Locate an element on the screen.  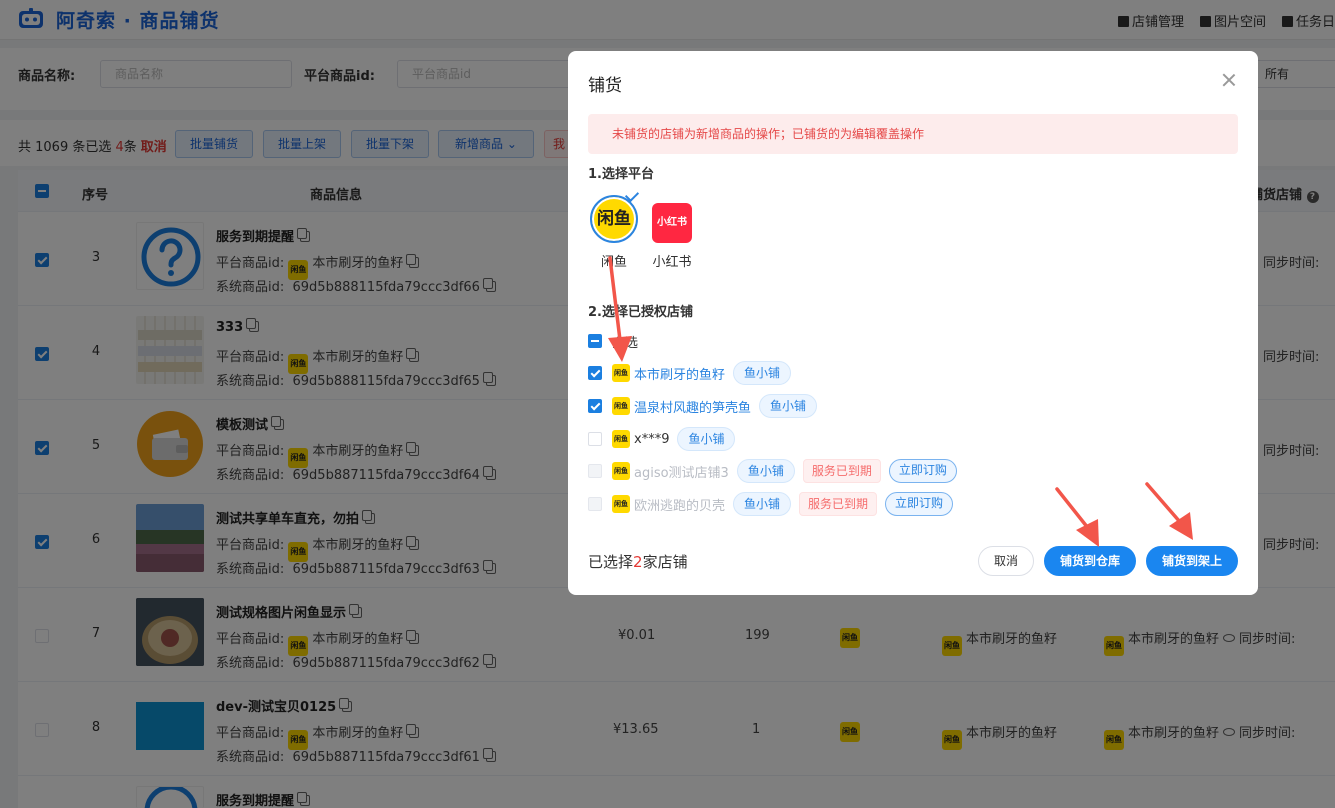
xianyu-logo-icon: 闲鱼 is located at coordinates (614, 219).